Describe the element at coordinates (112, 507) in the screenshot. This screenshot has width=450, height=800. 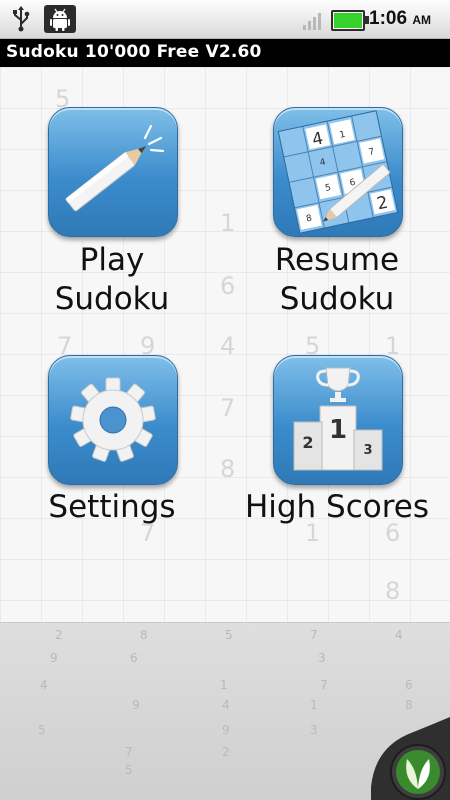
I see `settings-label: Settings` at that location.